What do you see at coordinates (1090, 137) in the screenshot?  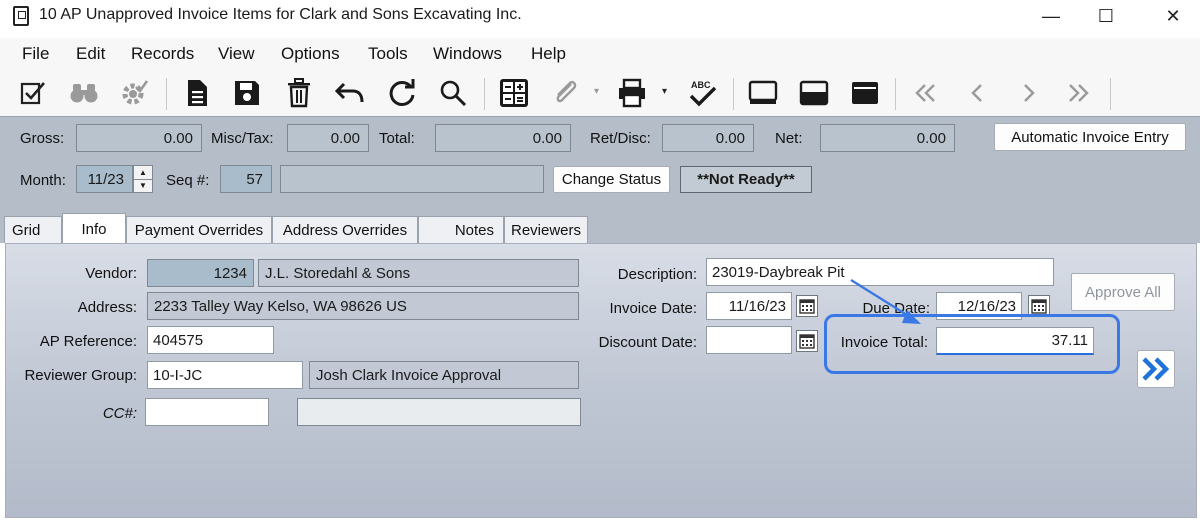 I see `automatic-invoice-entry-button: Automatic Invoice Entry` at bounding box center [1090, 137].